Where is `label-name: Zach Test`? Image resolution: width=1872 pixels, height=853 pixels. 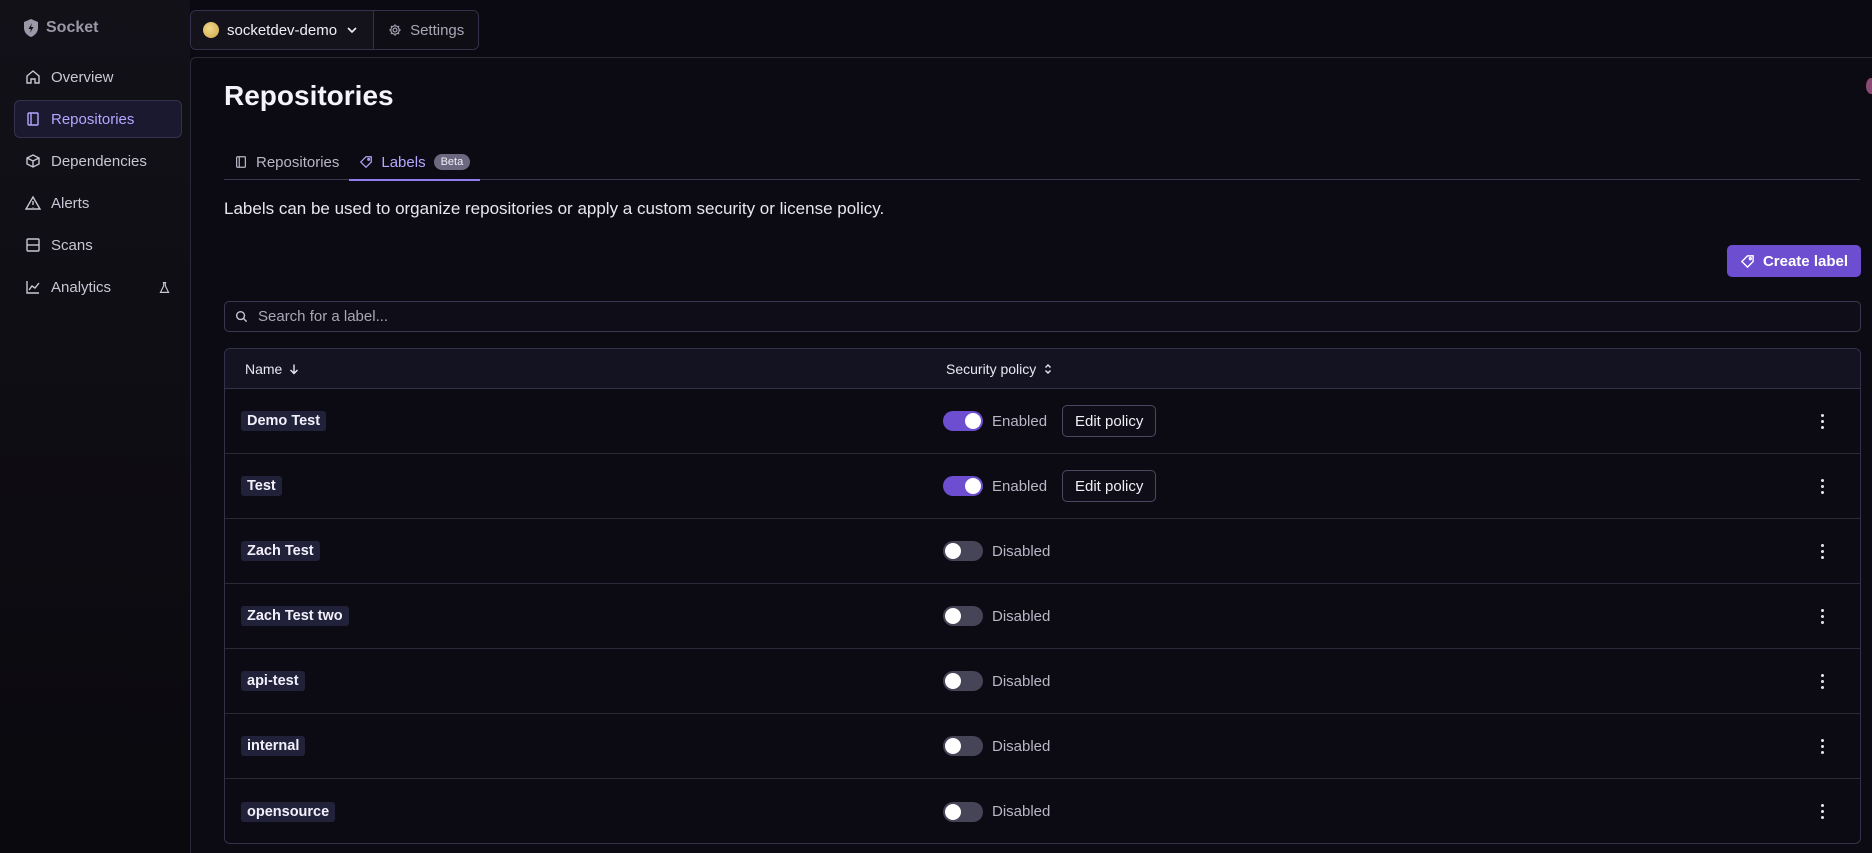 label-name: Zach Test is located at coordinates (280, 551).